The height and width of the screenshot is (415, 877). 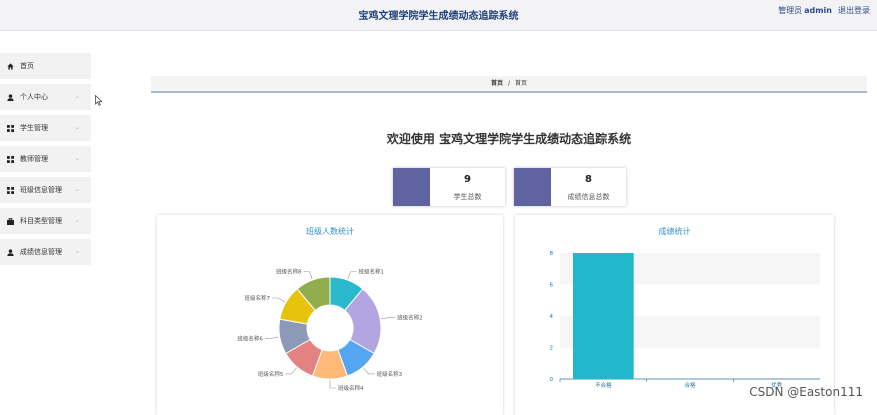 What do you see at coordinates (41, 221) in the screenshot?
I see `sidebar-item-label: 科目类型管理` at bounding box center [41, 221].